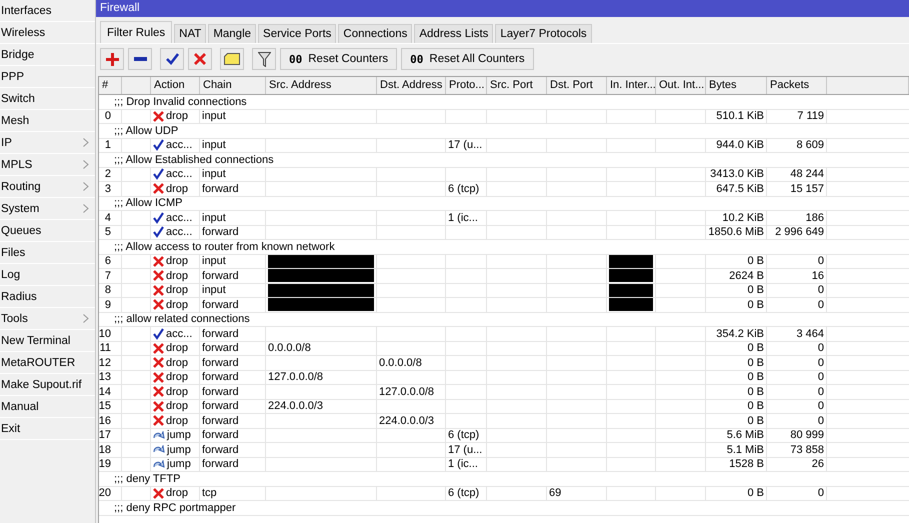  I want to click on reset-counters-button: 00 Reset All Counters, so click(467, 59).